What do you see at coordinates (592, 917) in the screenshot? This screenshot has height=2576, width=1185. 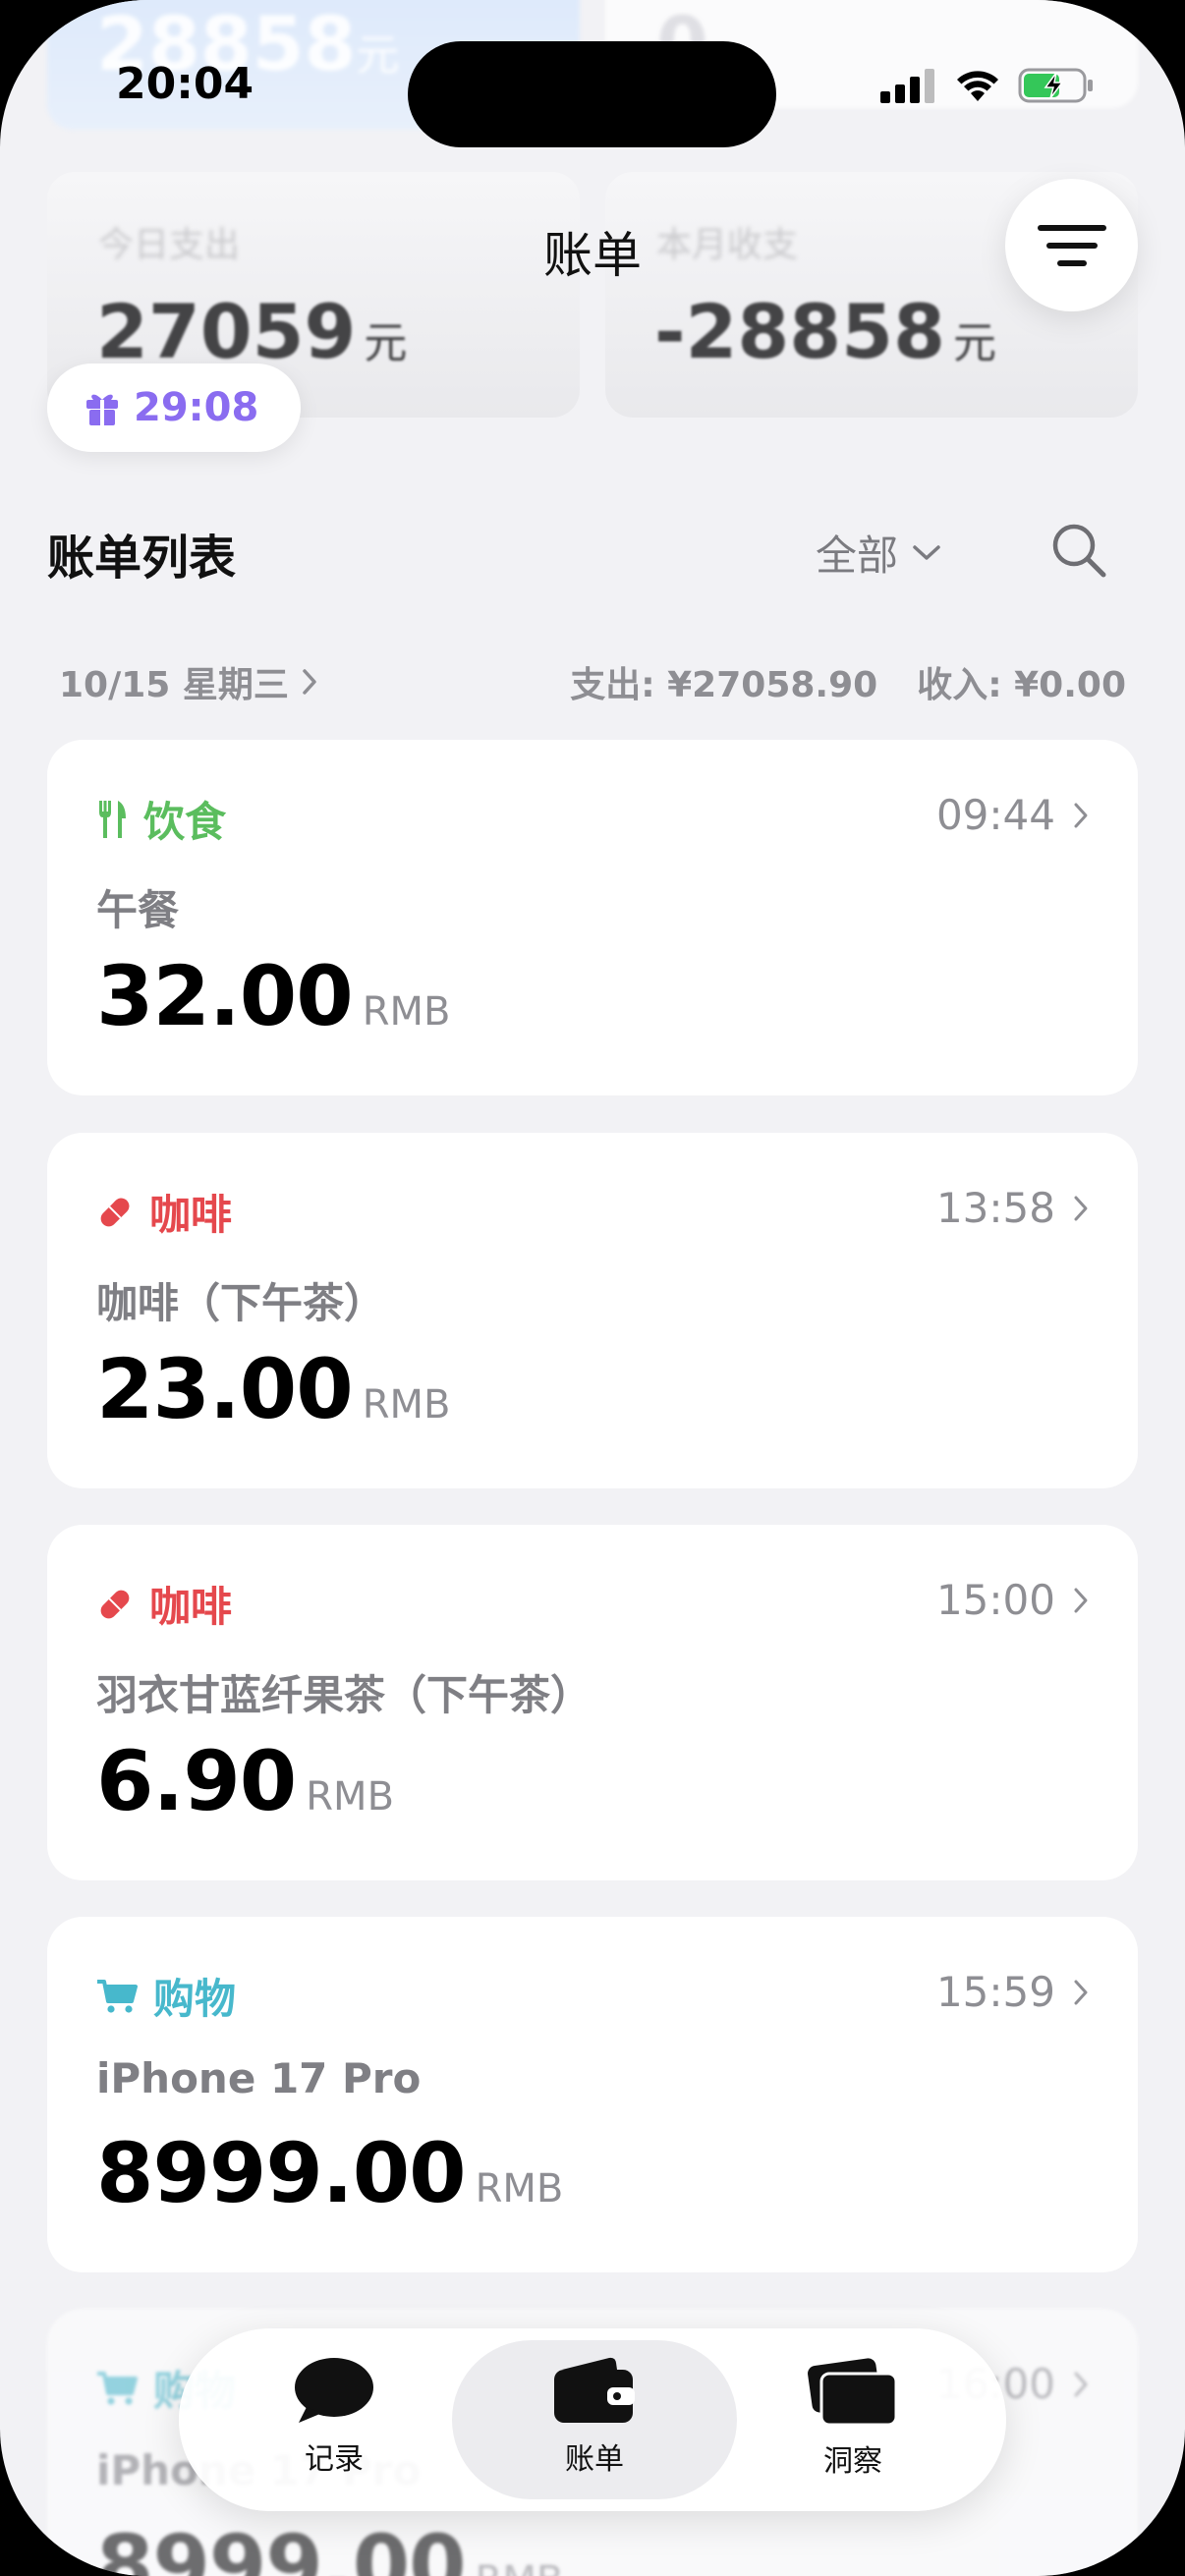 I see `bill-entry-card: 饮食 09:44 午餐 32.00 RMB` at bounding box center [592, 917].